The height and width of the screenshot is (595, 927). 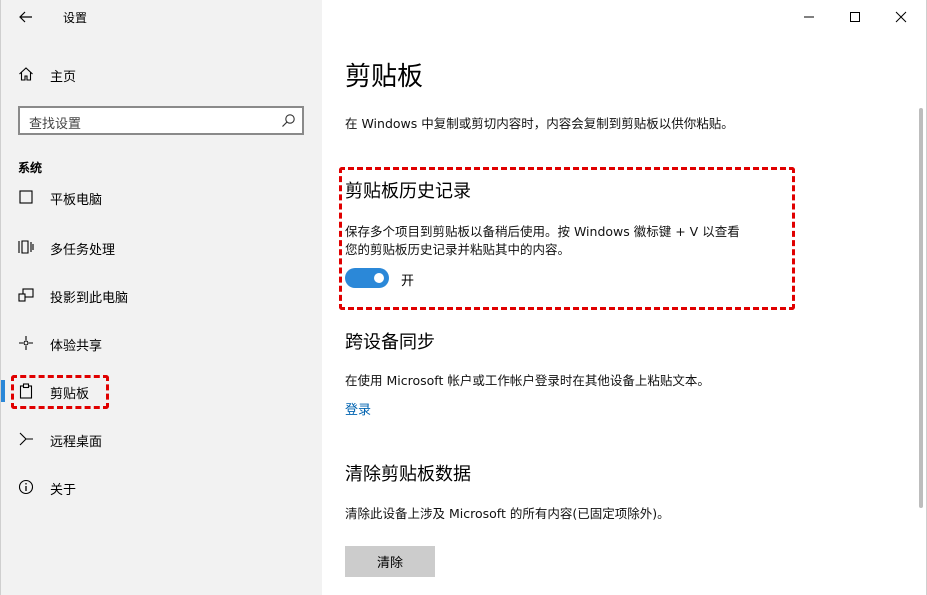 What do you see at coordinates (458, 249) in the screenshot?
I see `history-text-line2: 您的剪贴板历史记录并粘贴其中的内容。` at bounding box center [458, 249].